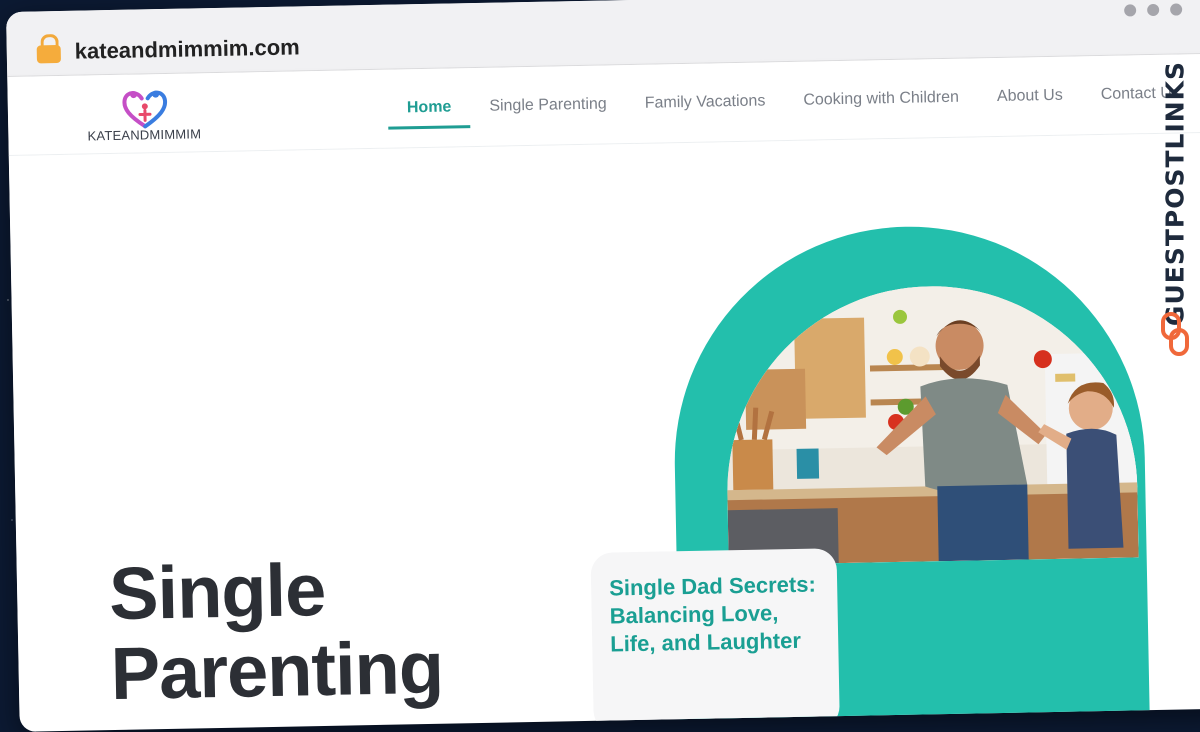  What do you see at coordinates (187, 49) in the screenshot?
I see `address-bar-url: kateandmimmim.com` at bounding box center [187, 49].